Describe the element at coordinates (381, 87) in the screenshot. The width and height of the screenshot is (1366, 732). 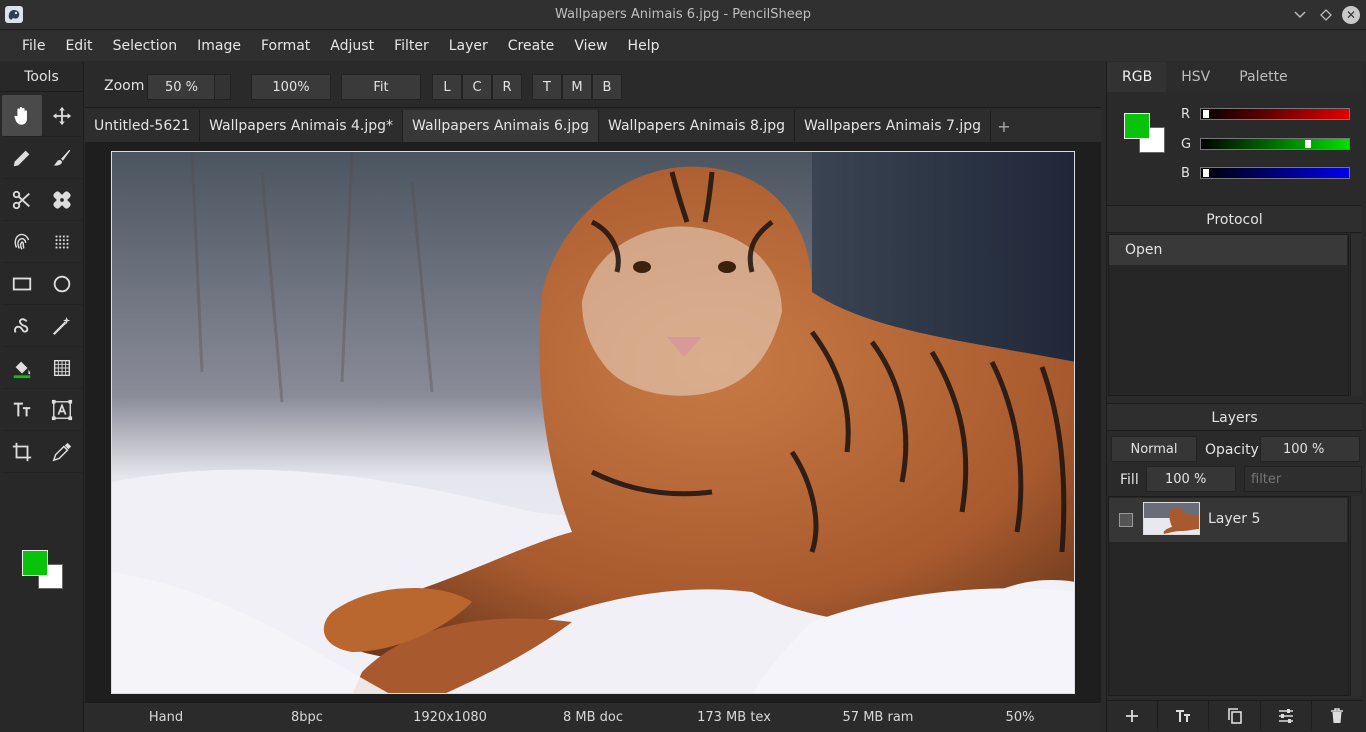
I see `zoom-fit-button: Fit` at that location.